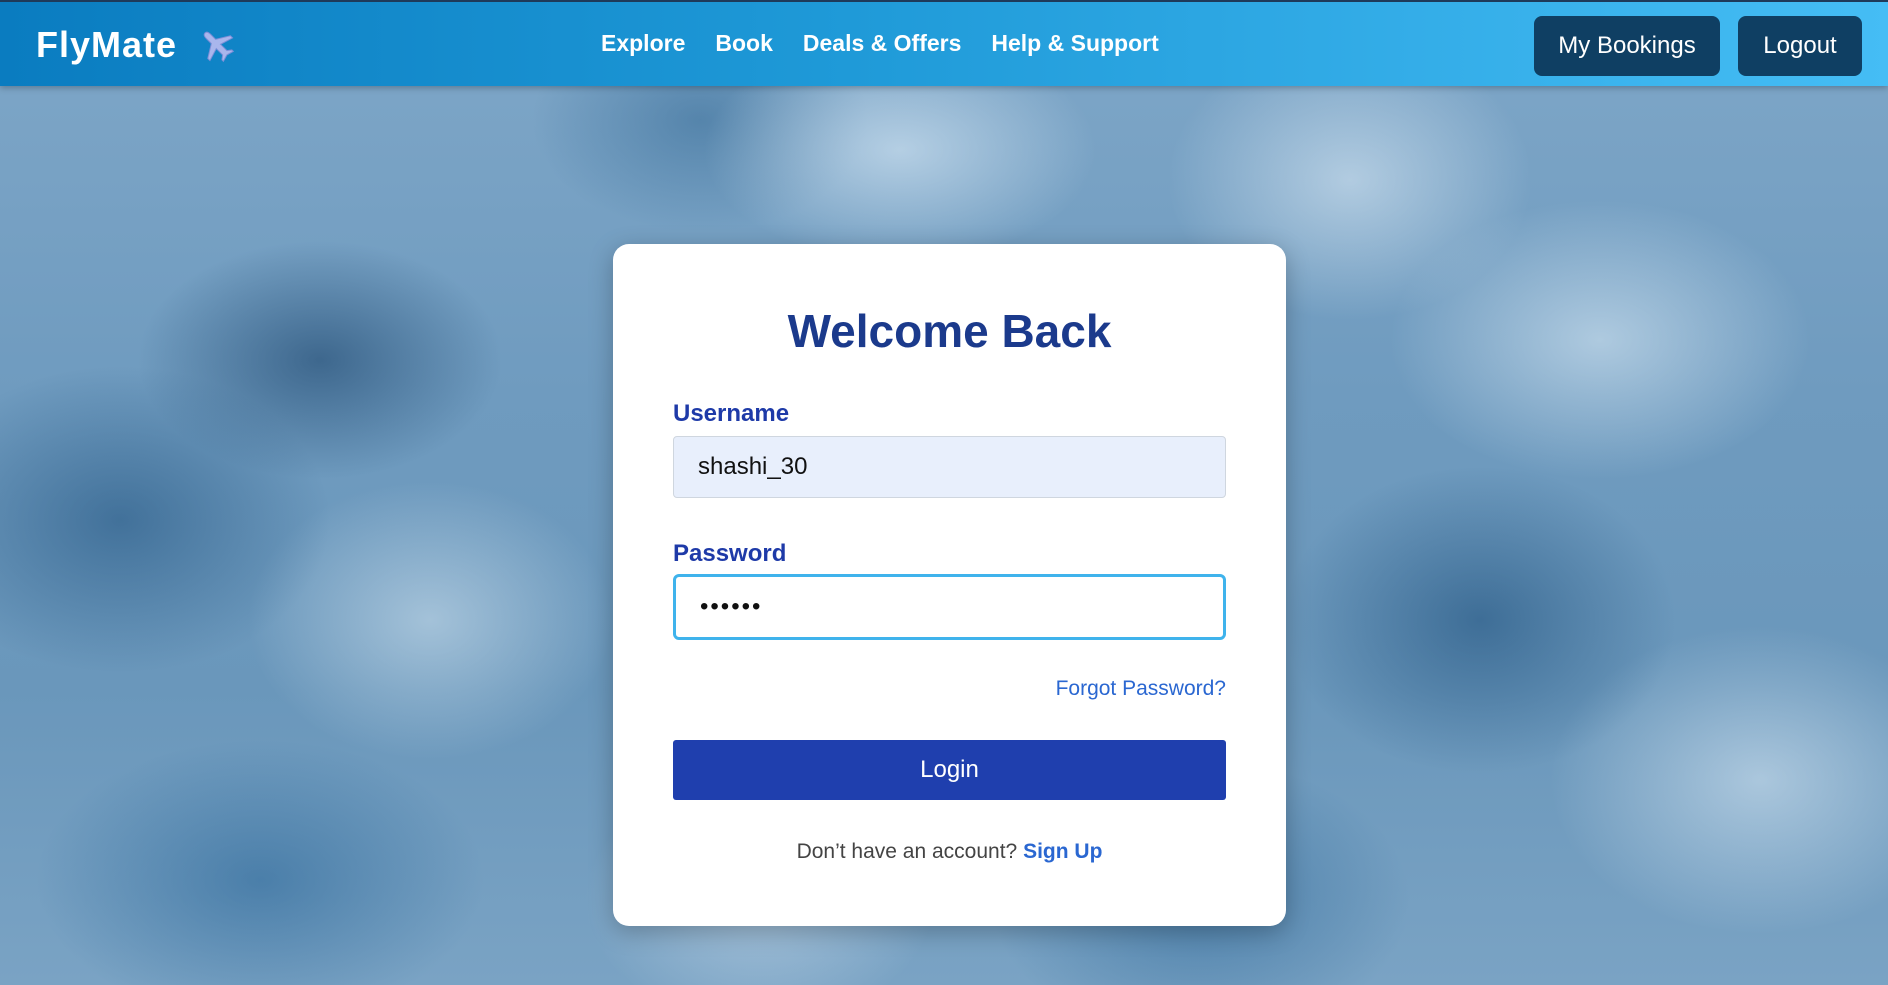  I want to click on brand-logo: FlyMate, so click(136, 45).